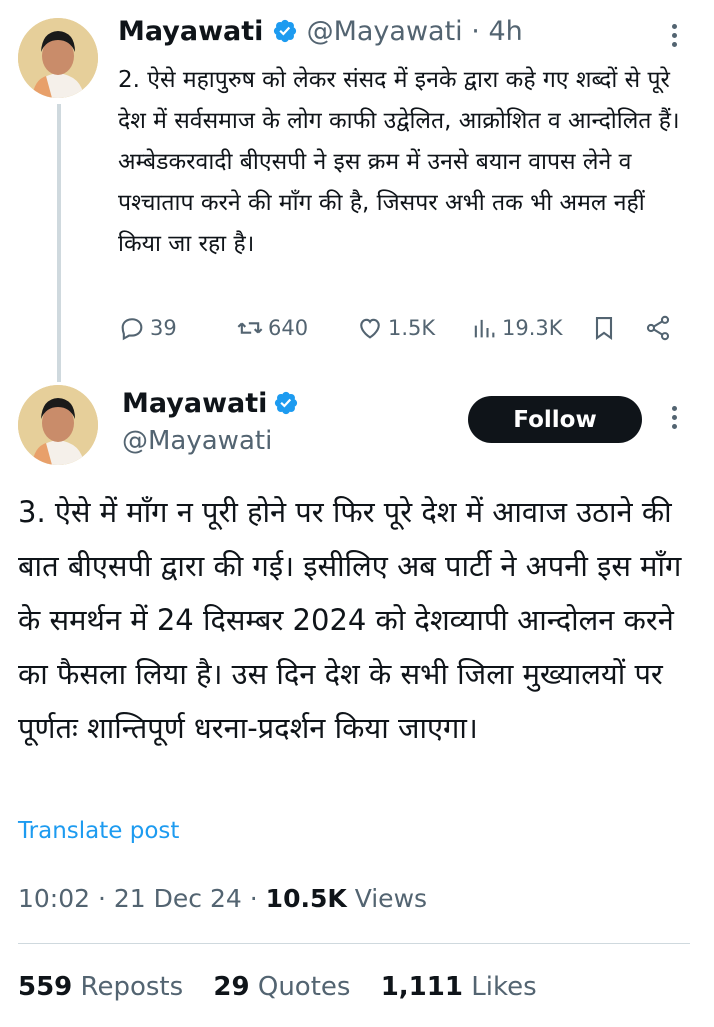 The width and height of the screenshot is (714, 1027). Describe the element at coordinates (370, 328) in the screenshot. I see `heart-icon` at that location.